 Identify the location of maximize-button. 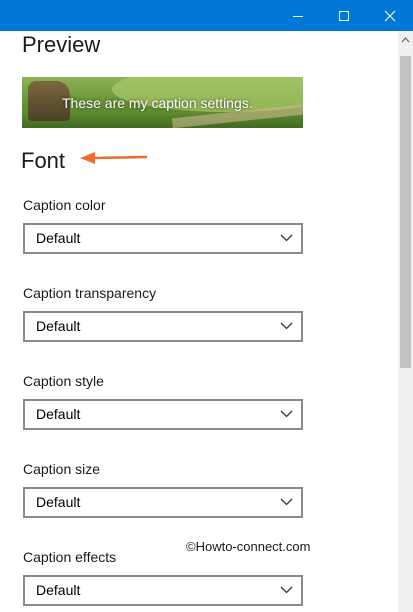
(344, 15).